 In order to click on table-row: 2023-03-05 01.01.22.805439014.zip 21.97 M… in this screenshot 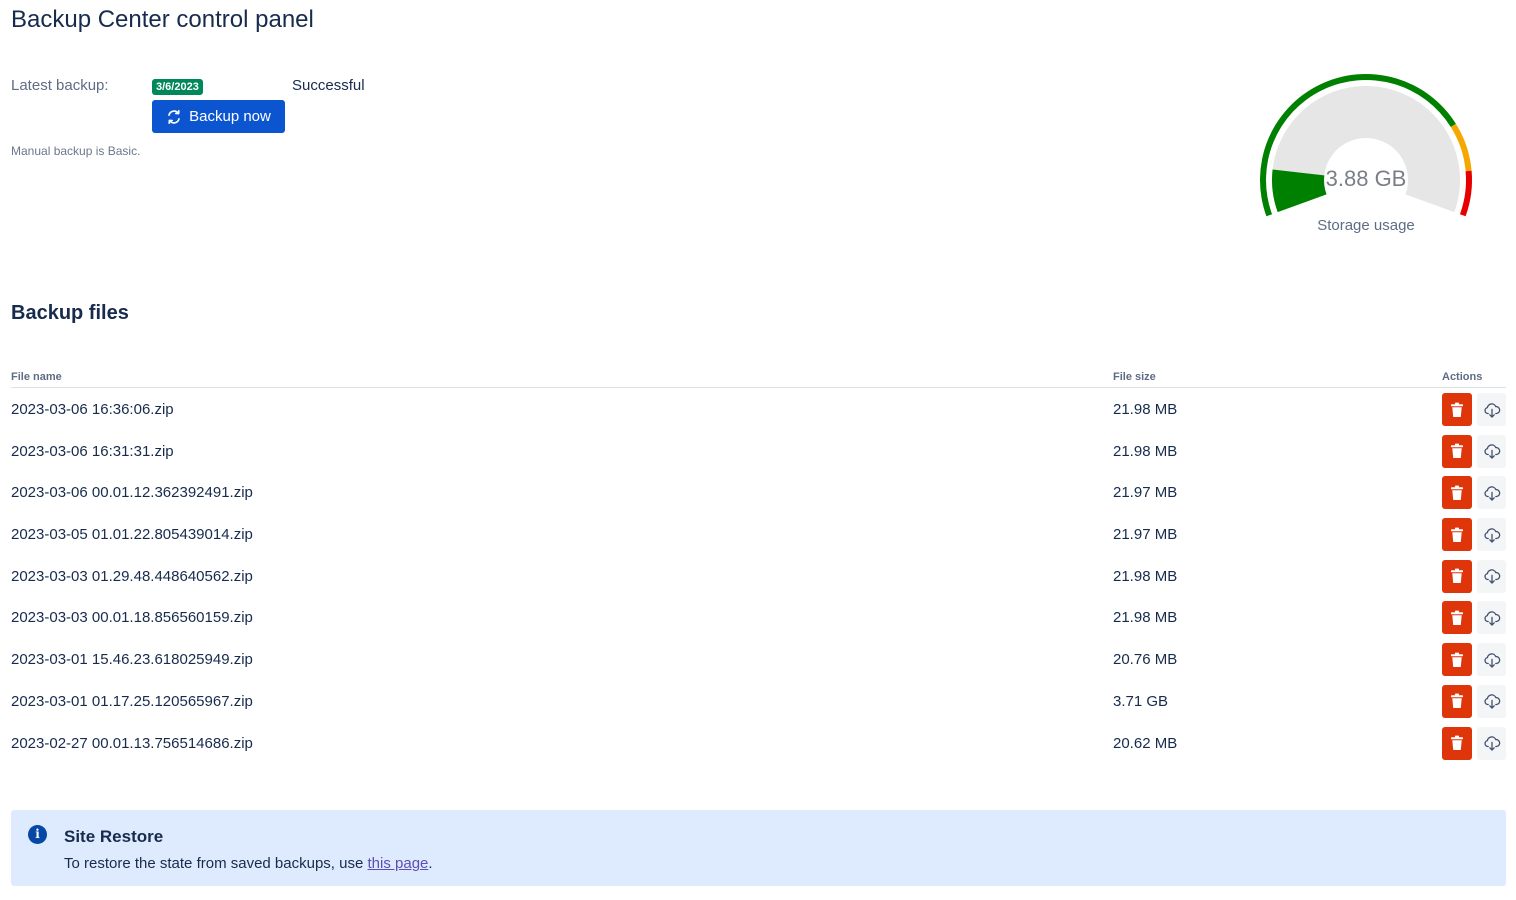, I will do `click(758, 534)`.